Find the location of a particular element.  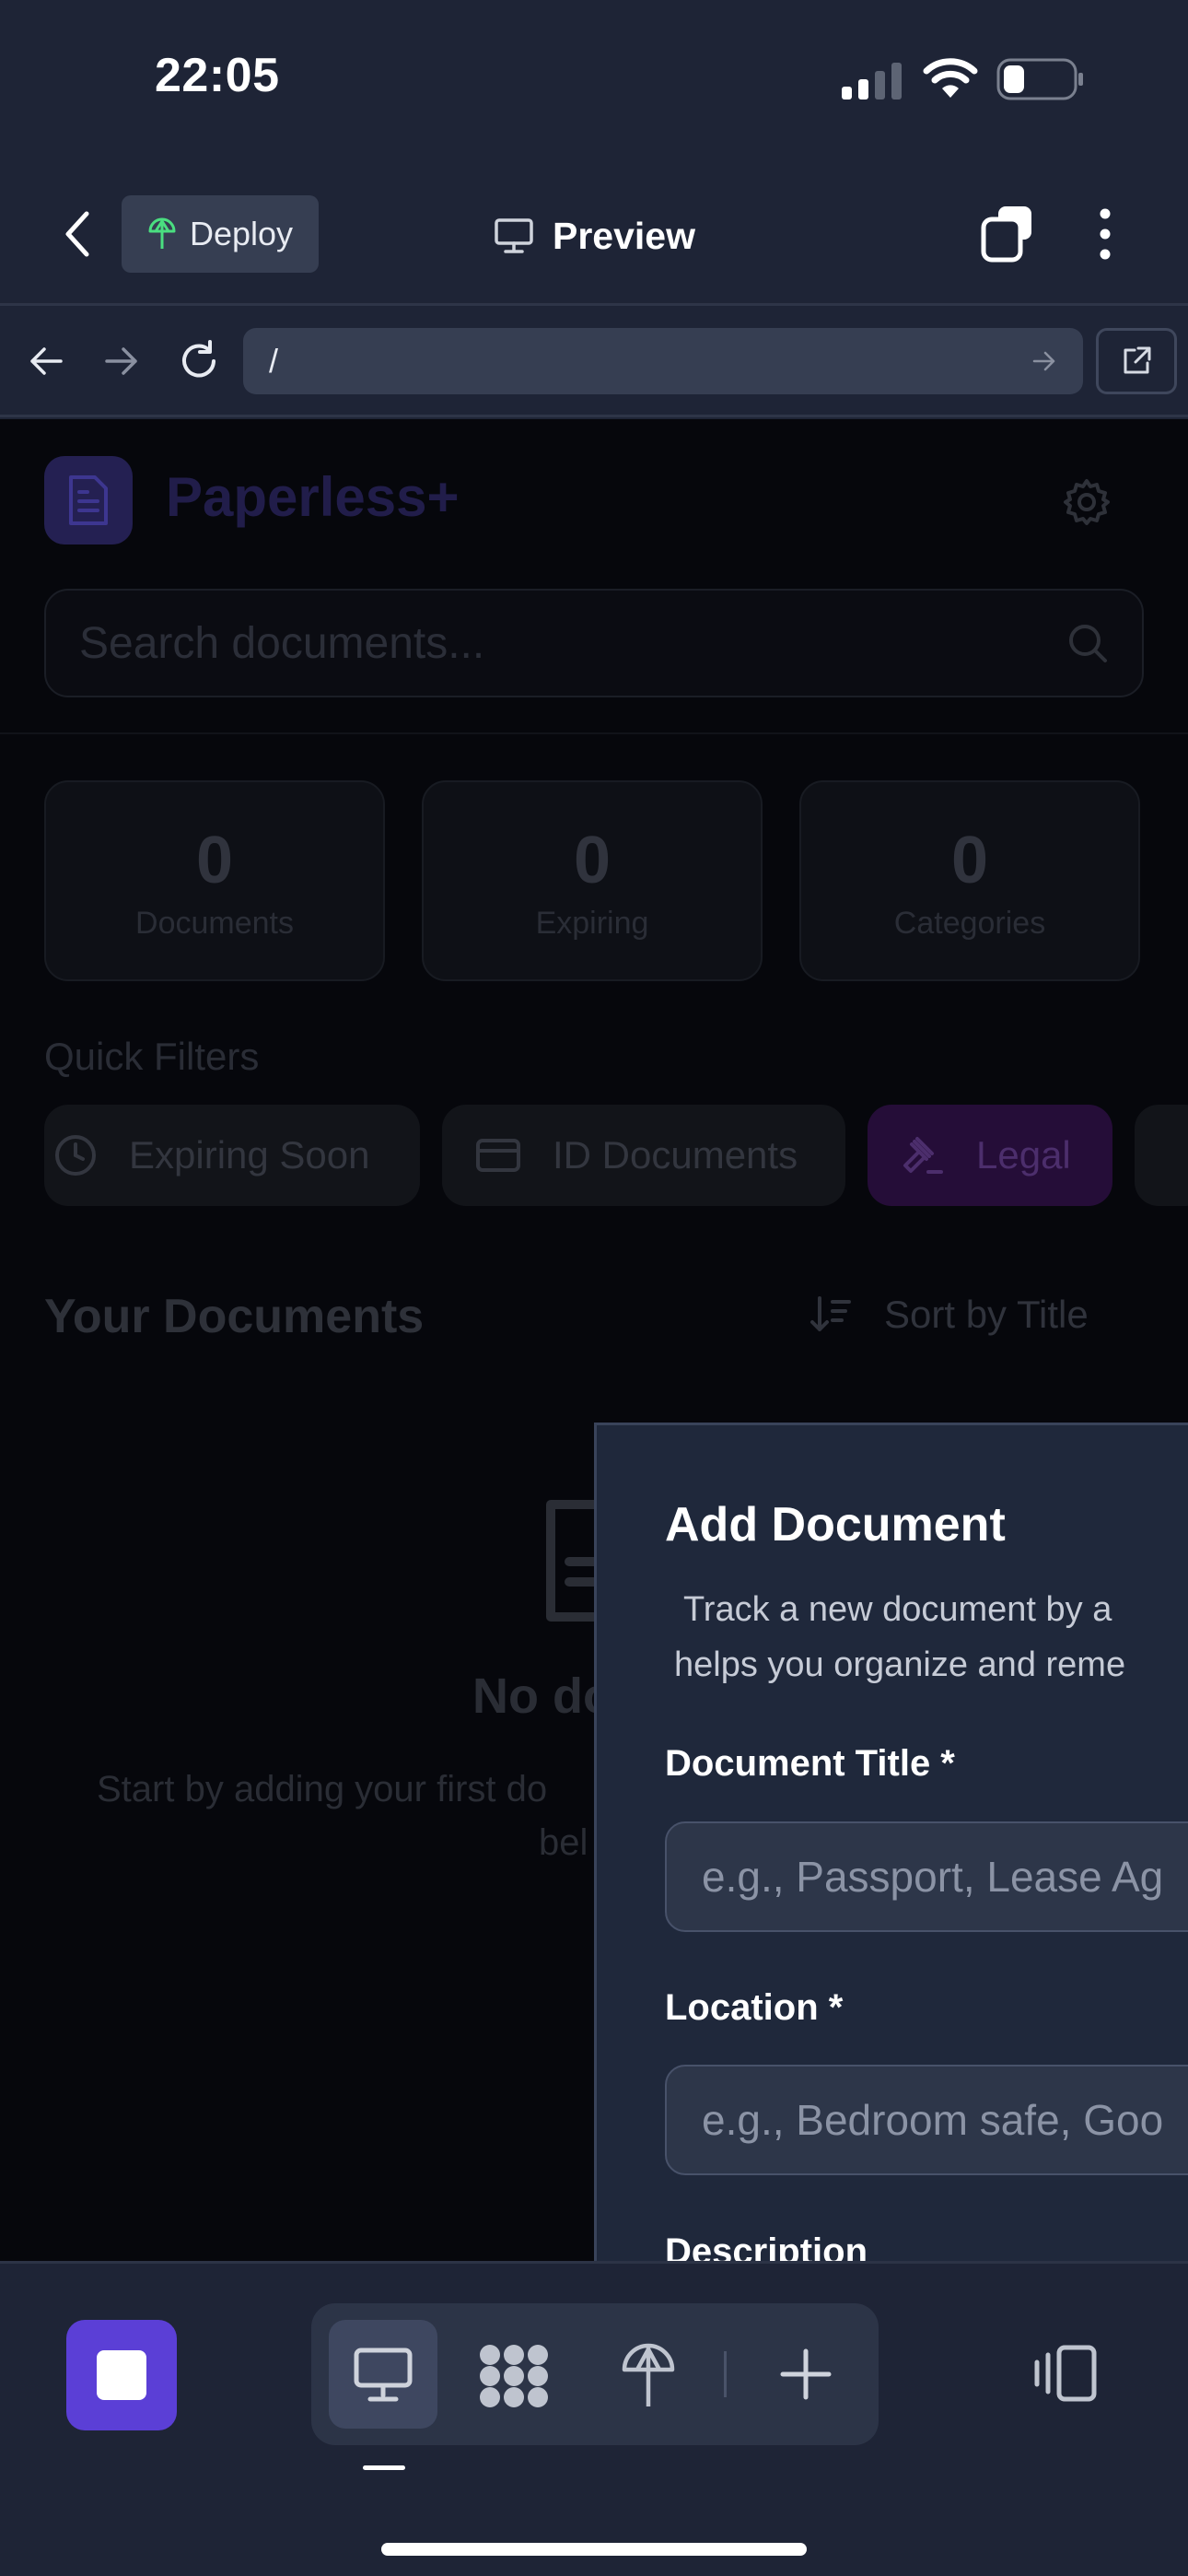

filter-chip-id-documents: ID Documents is located at coordinates (643, 1155).